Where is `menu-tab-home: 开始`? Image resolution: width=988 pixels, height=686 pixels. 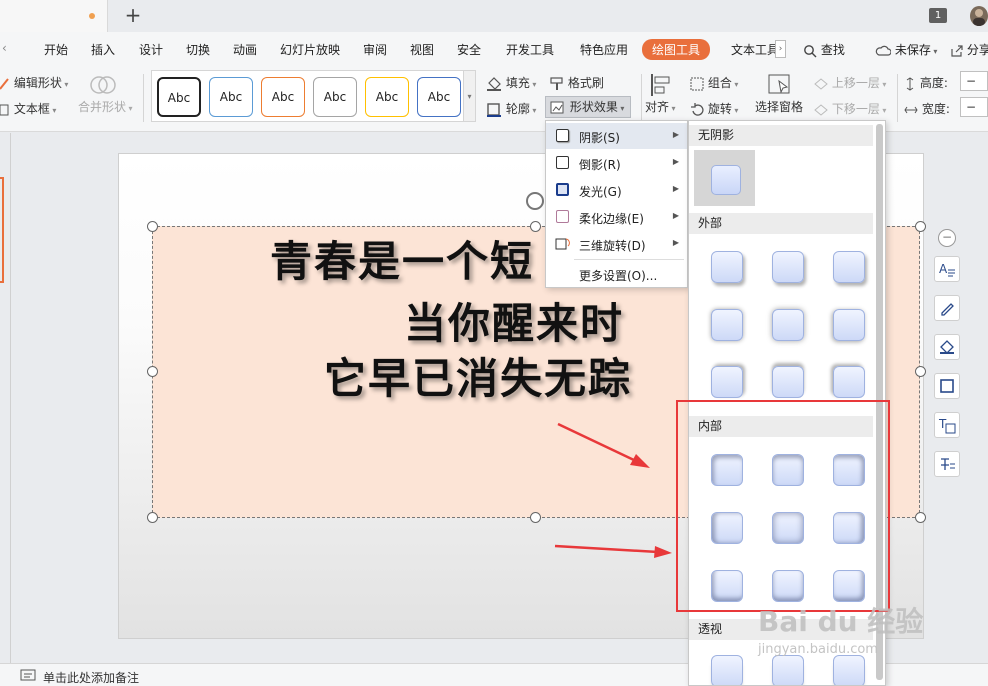 menu-tab-home: 开始 is located at coordinates (56, 49).